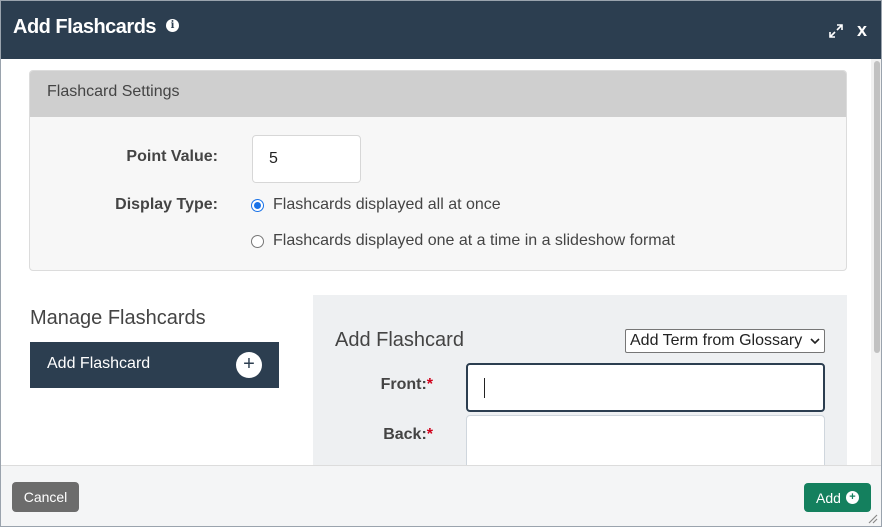 The image size is (882, 527). What do you see at coordinates (872, 518) in the screenshot?
I see `resize-handle-icon` at bounding box center [872, 518].